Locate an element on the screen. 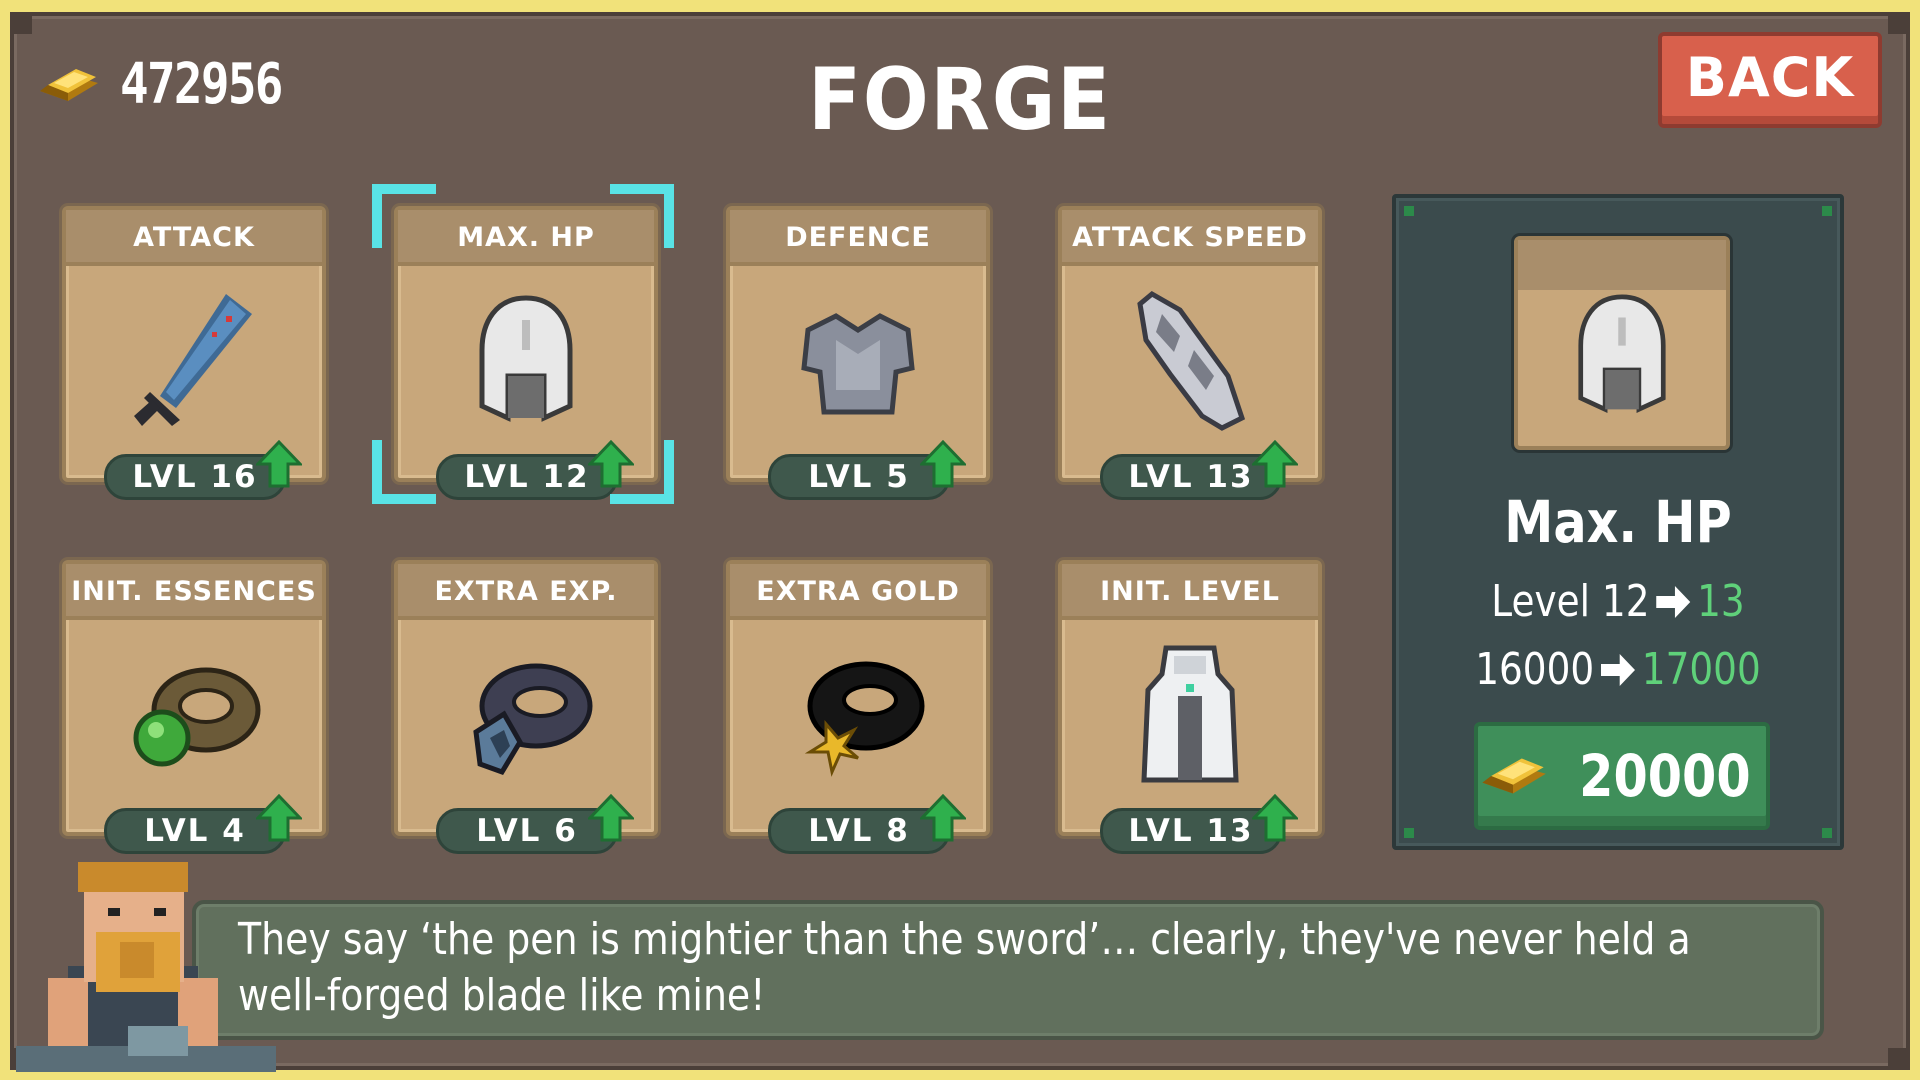 Image resolution: width=1920 pixels, height=1080 pixels. forge-card-extra-exp: EXTRA EXP. LVL 6 is located at coordinates (526, 707).